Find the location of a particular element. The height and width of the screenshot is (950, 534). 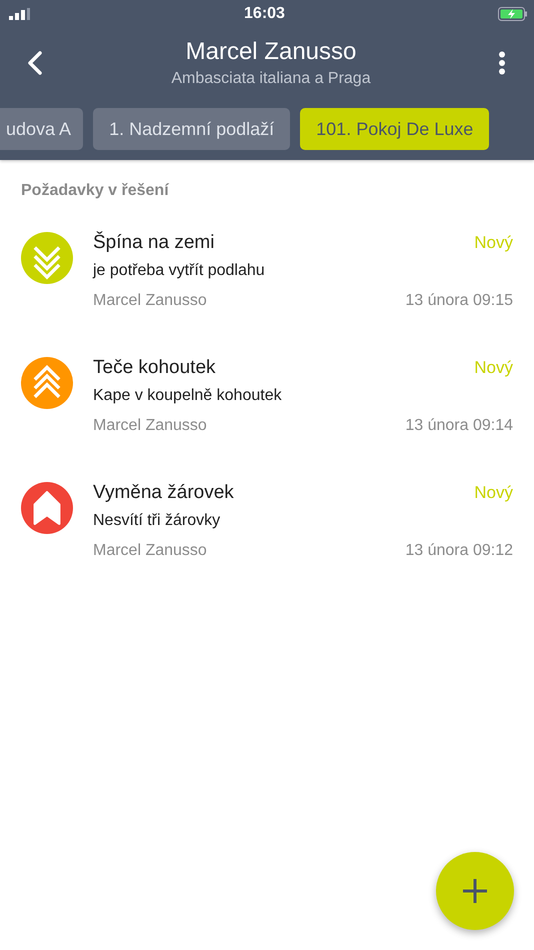

battery-charging-icon is located at coordinates (513, 14).